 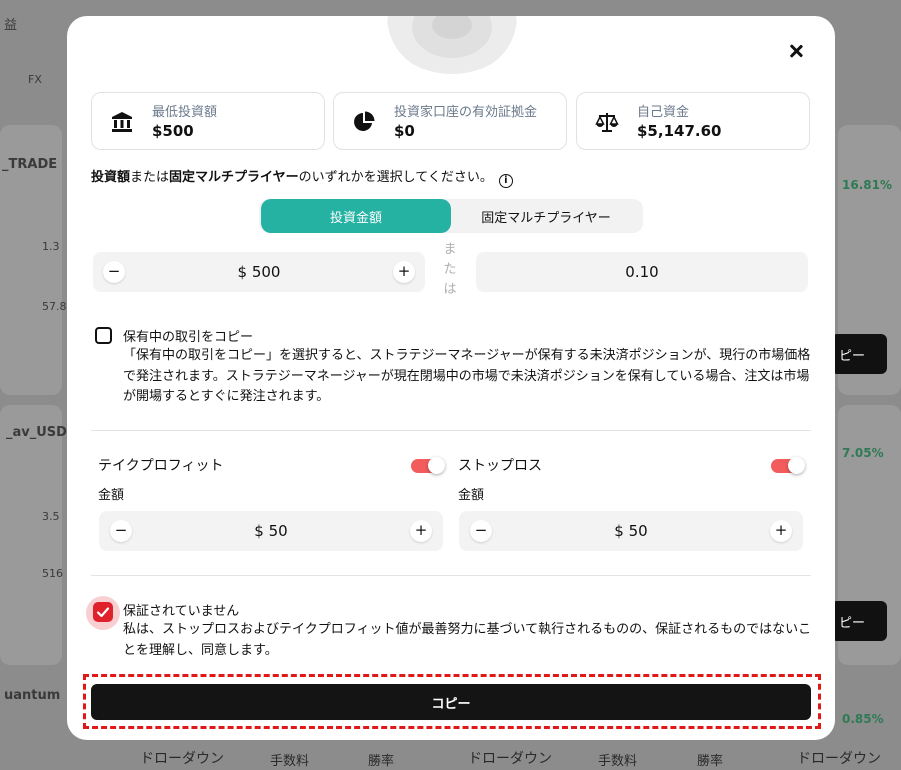 What do you see at coordinates (450, 249) in the screenshot?
I see `or-char: ま` at bounding box center [450, 249].